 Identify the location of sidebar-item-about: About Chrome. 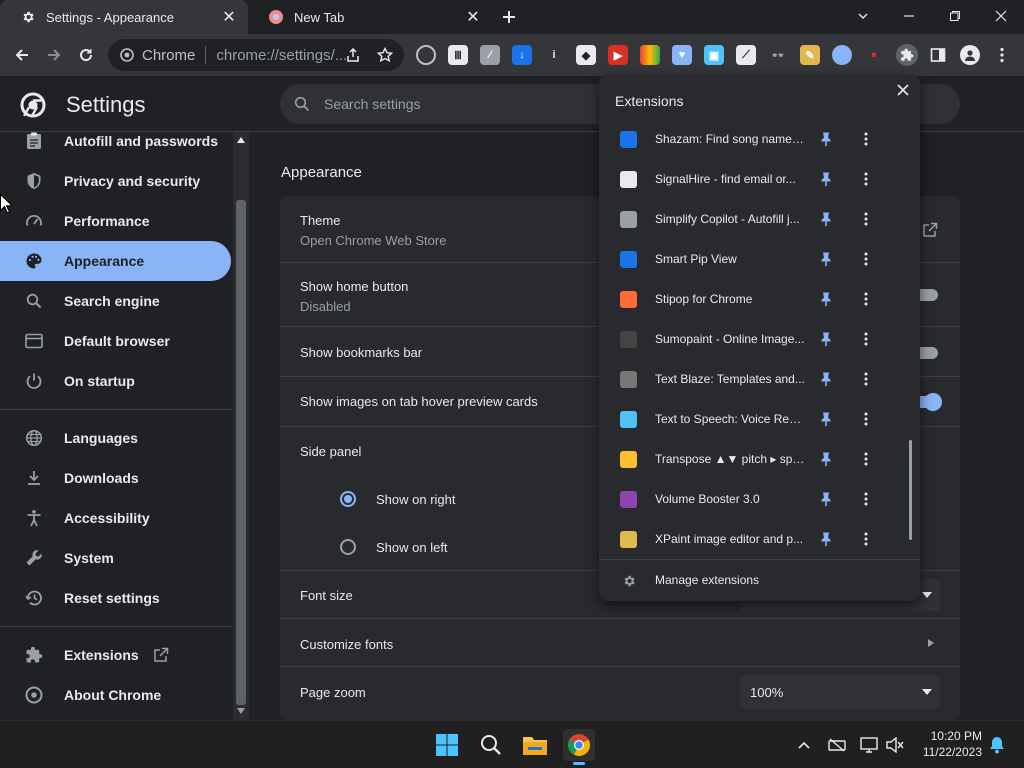
(115, 695).